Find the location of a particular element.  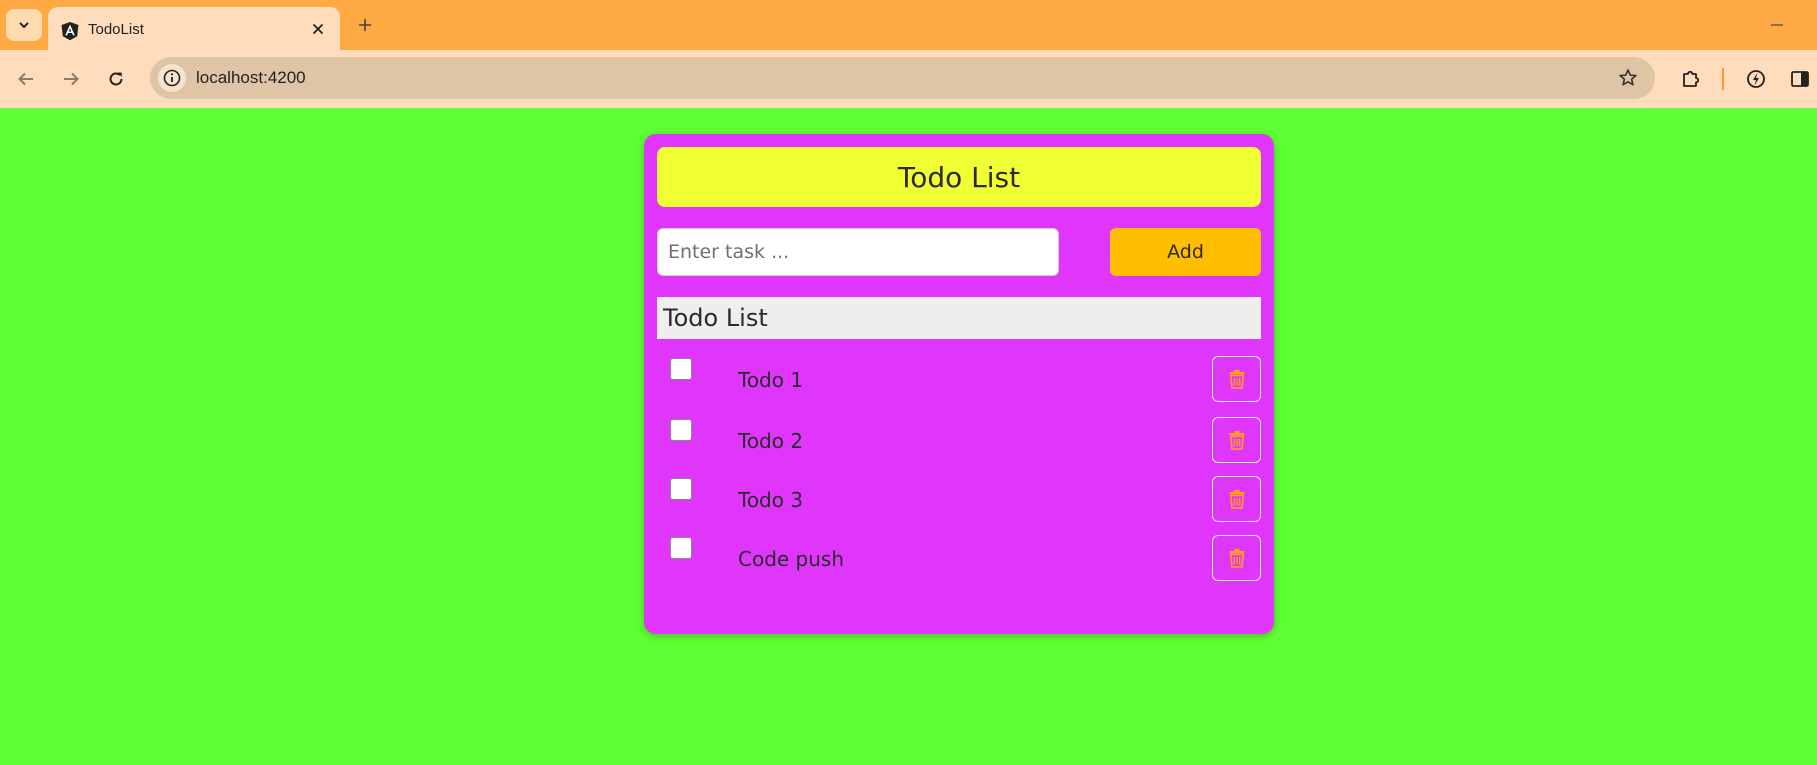

add-task-button: Add is located at coordinates (1185, 252).